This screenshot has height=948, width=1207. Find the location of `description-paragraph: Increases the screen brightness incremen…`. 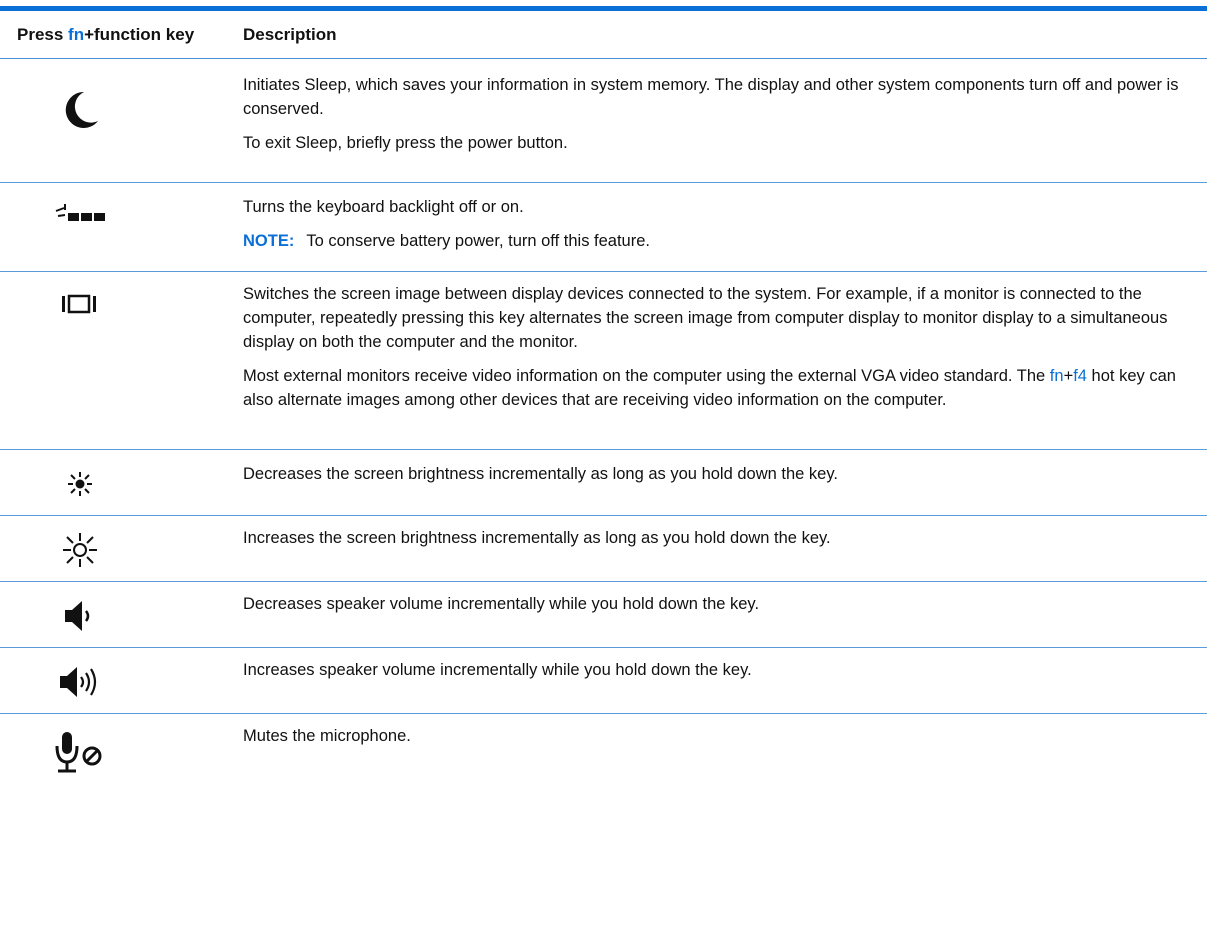

description-paragraph: Increases the screen brightness incremen… is located at coordinates (537, 538).